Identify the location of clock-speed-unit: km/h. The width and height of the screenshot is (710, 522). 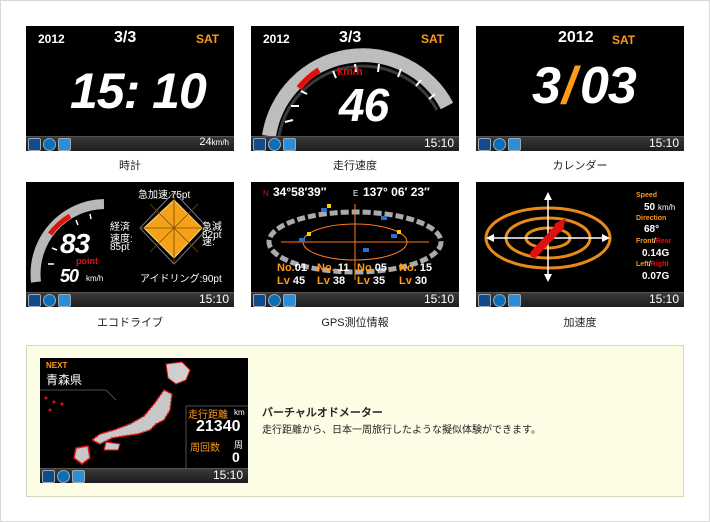
(220, 142).